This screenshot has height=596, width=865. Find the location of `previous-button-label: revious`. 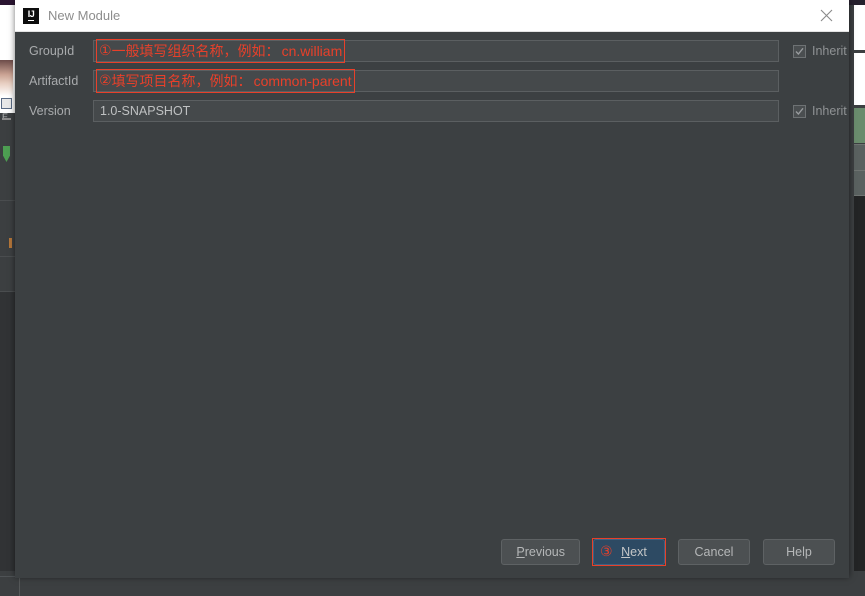

previous-button-label: revious is located at coordinates (544, 552).